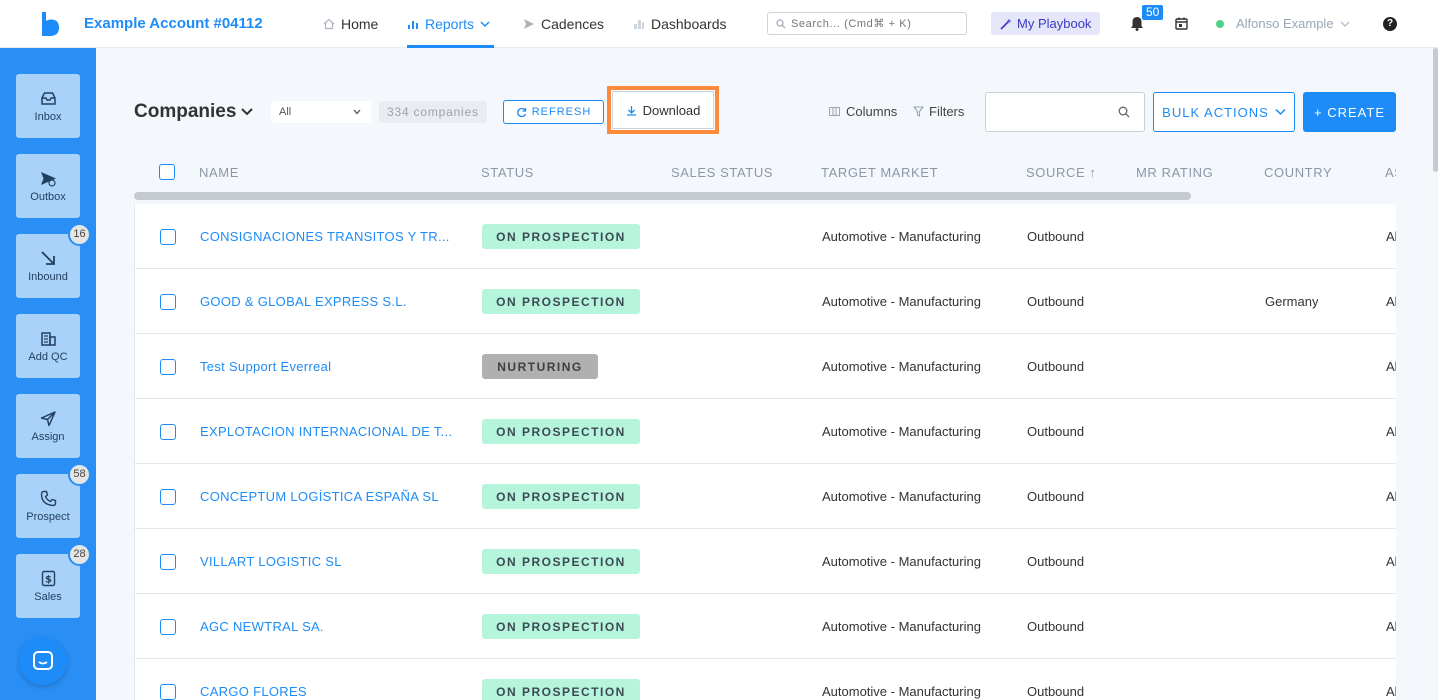 The image size is (1438, 700). I want to click on company-name-link: Test Support Everreal, so click(335, 366).